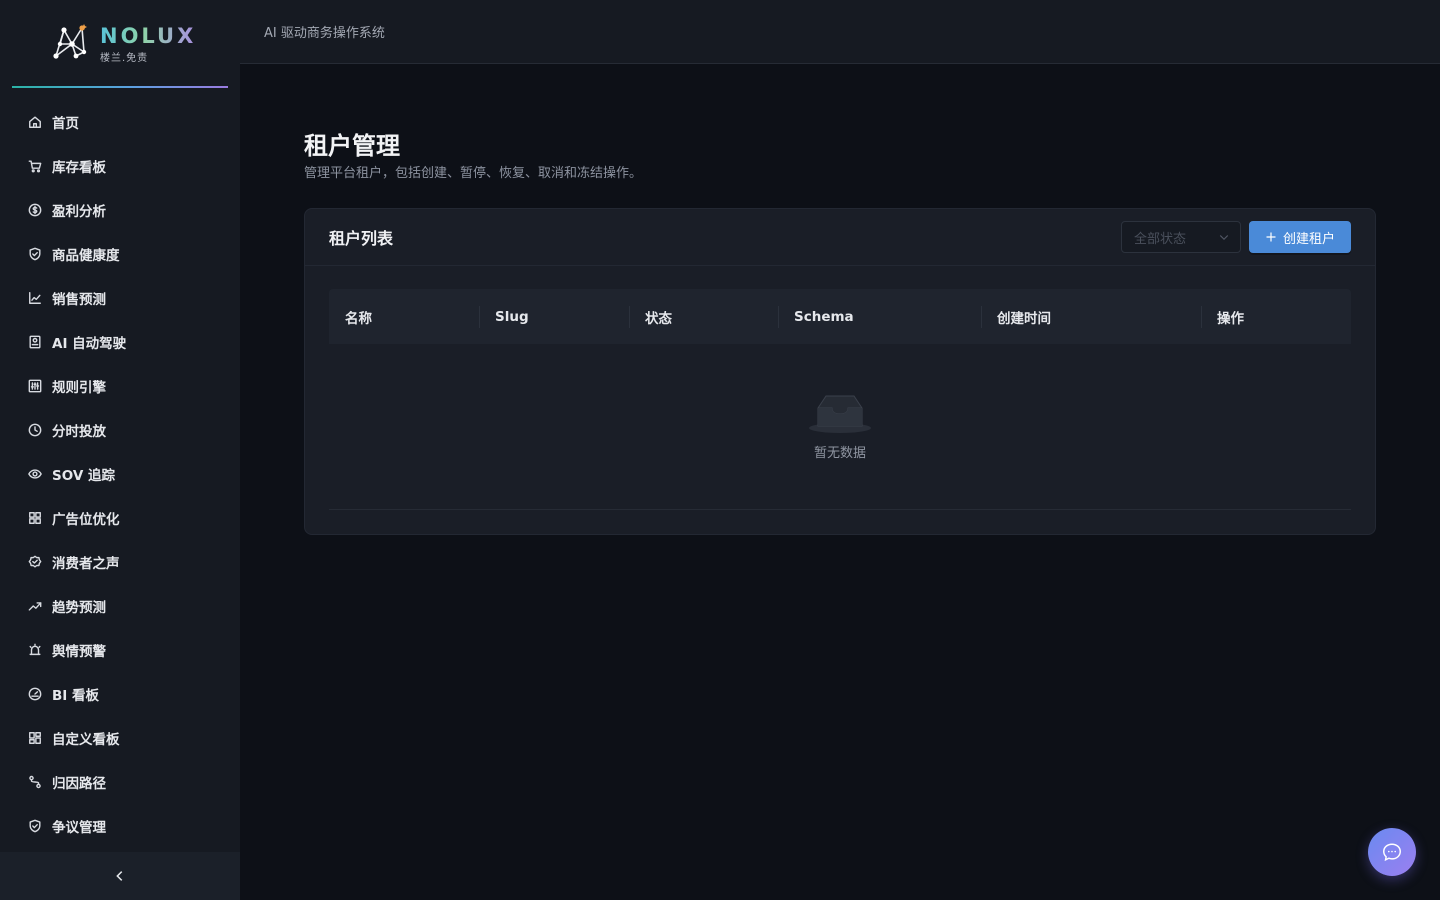  I want to click on column-header-schema: Schema, so click(879, 316).